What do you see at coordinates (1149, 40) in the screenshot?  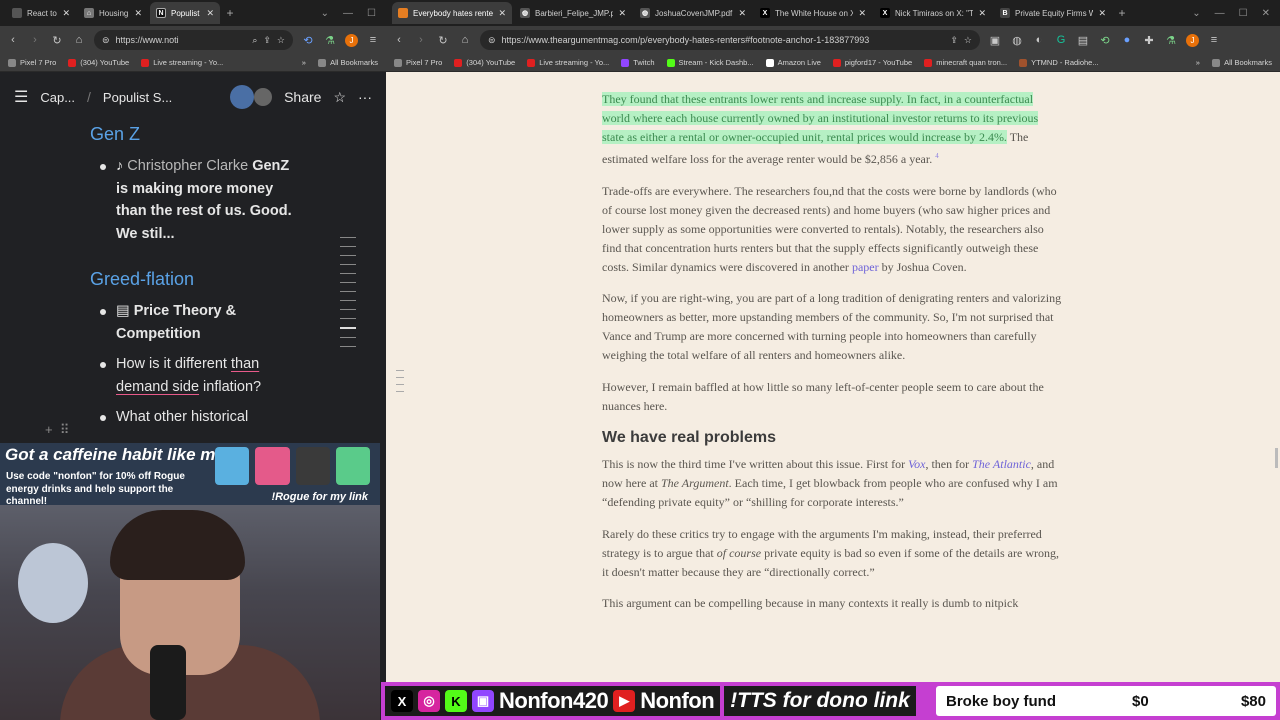 I see `puzzle-icon: ✚` at bounding box center [1149, 40].